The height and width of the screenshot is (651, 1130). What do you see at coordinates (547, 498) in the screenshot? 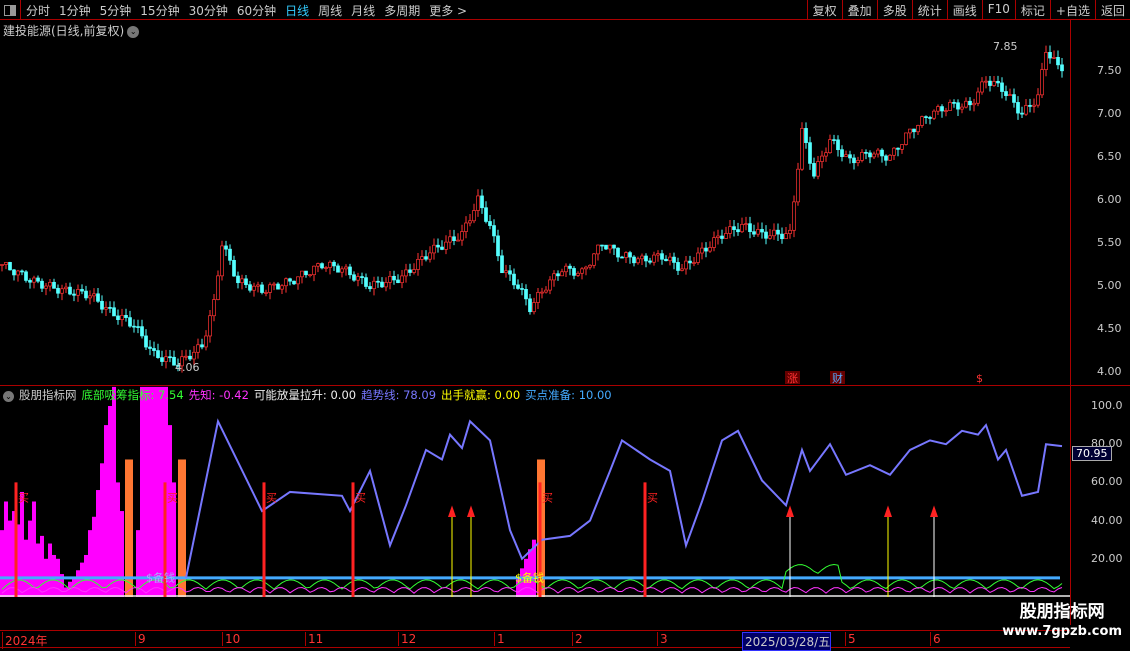
I see `buy-signal-label: 买` at bounding box center [547, 498].